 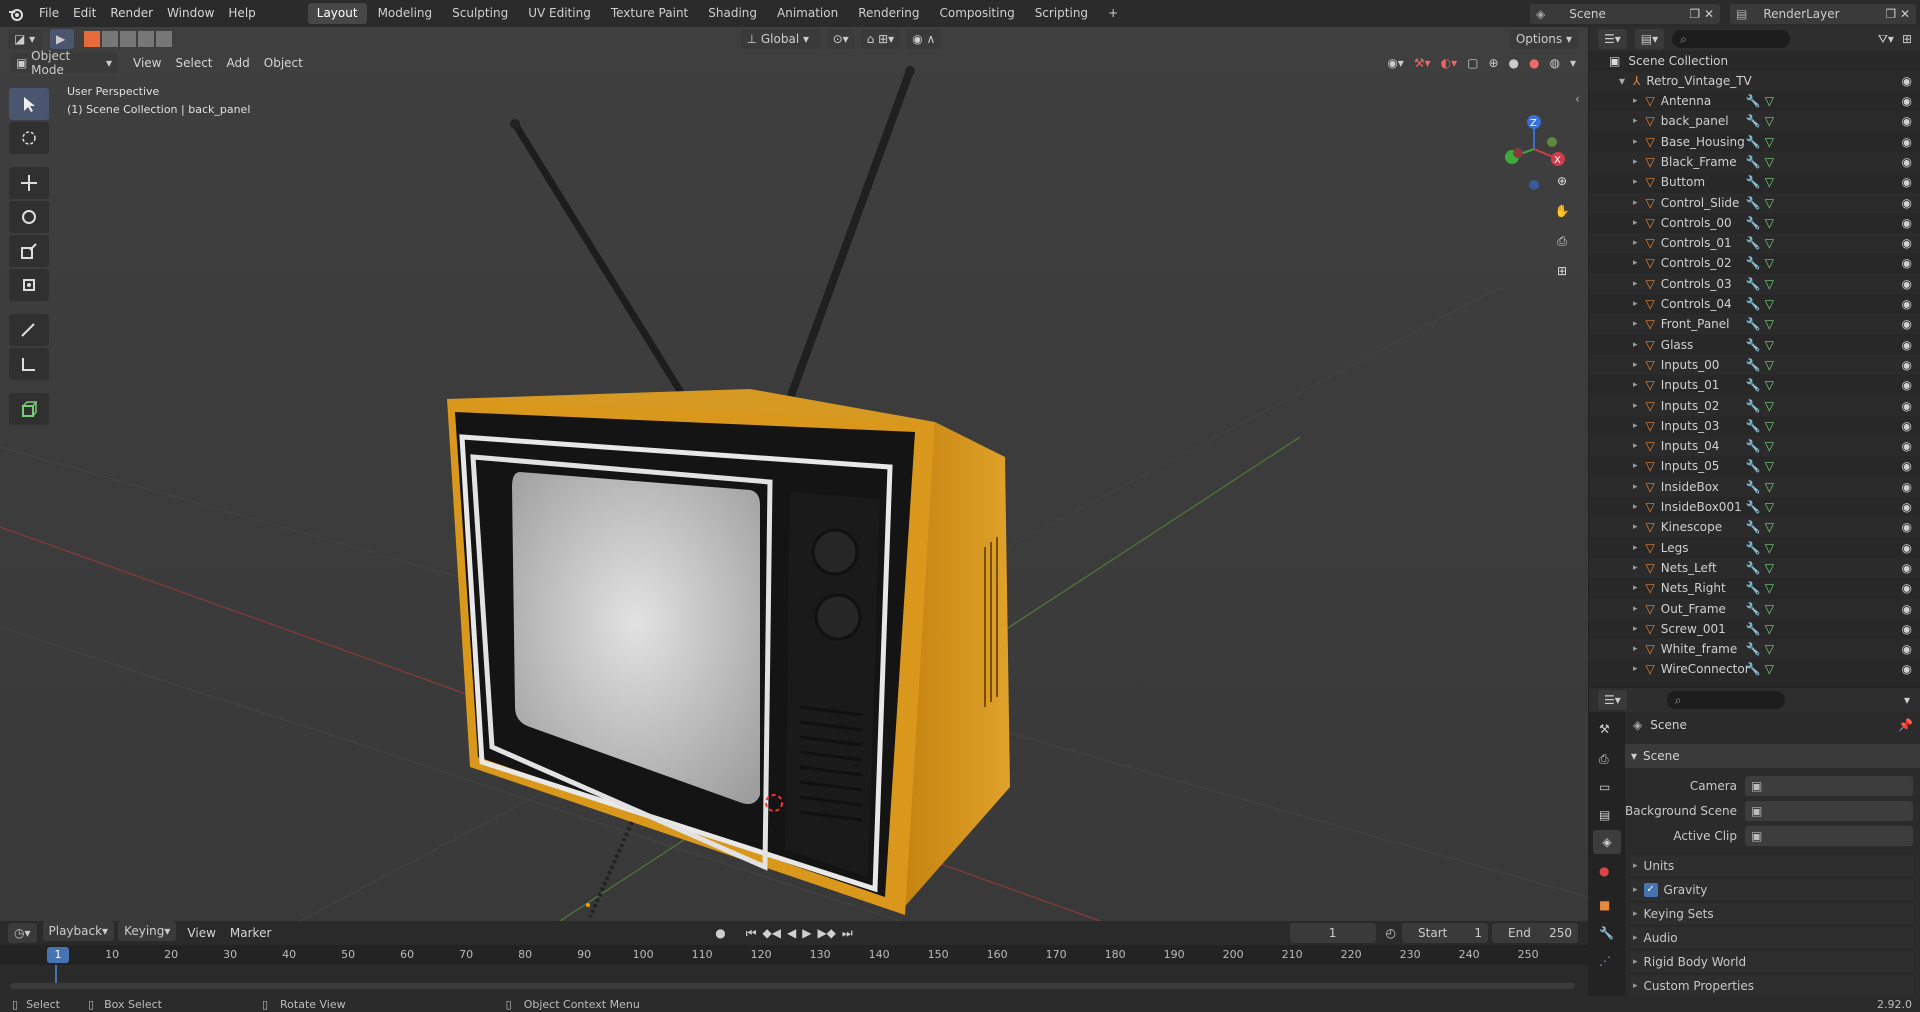 What do you see at coordinates (1754, 61) in the screenshot?
I see `outliner-scene-collection: ▣ Scene Collection` at bounding box center [1754, 61].